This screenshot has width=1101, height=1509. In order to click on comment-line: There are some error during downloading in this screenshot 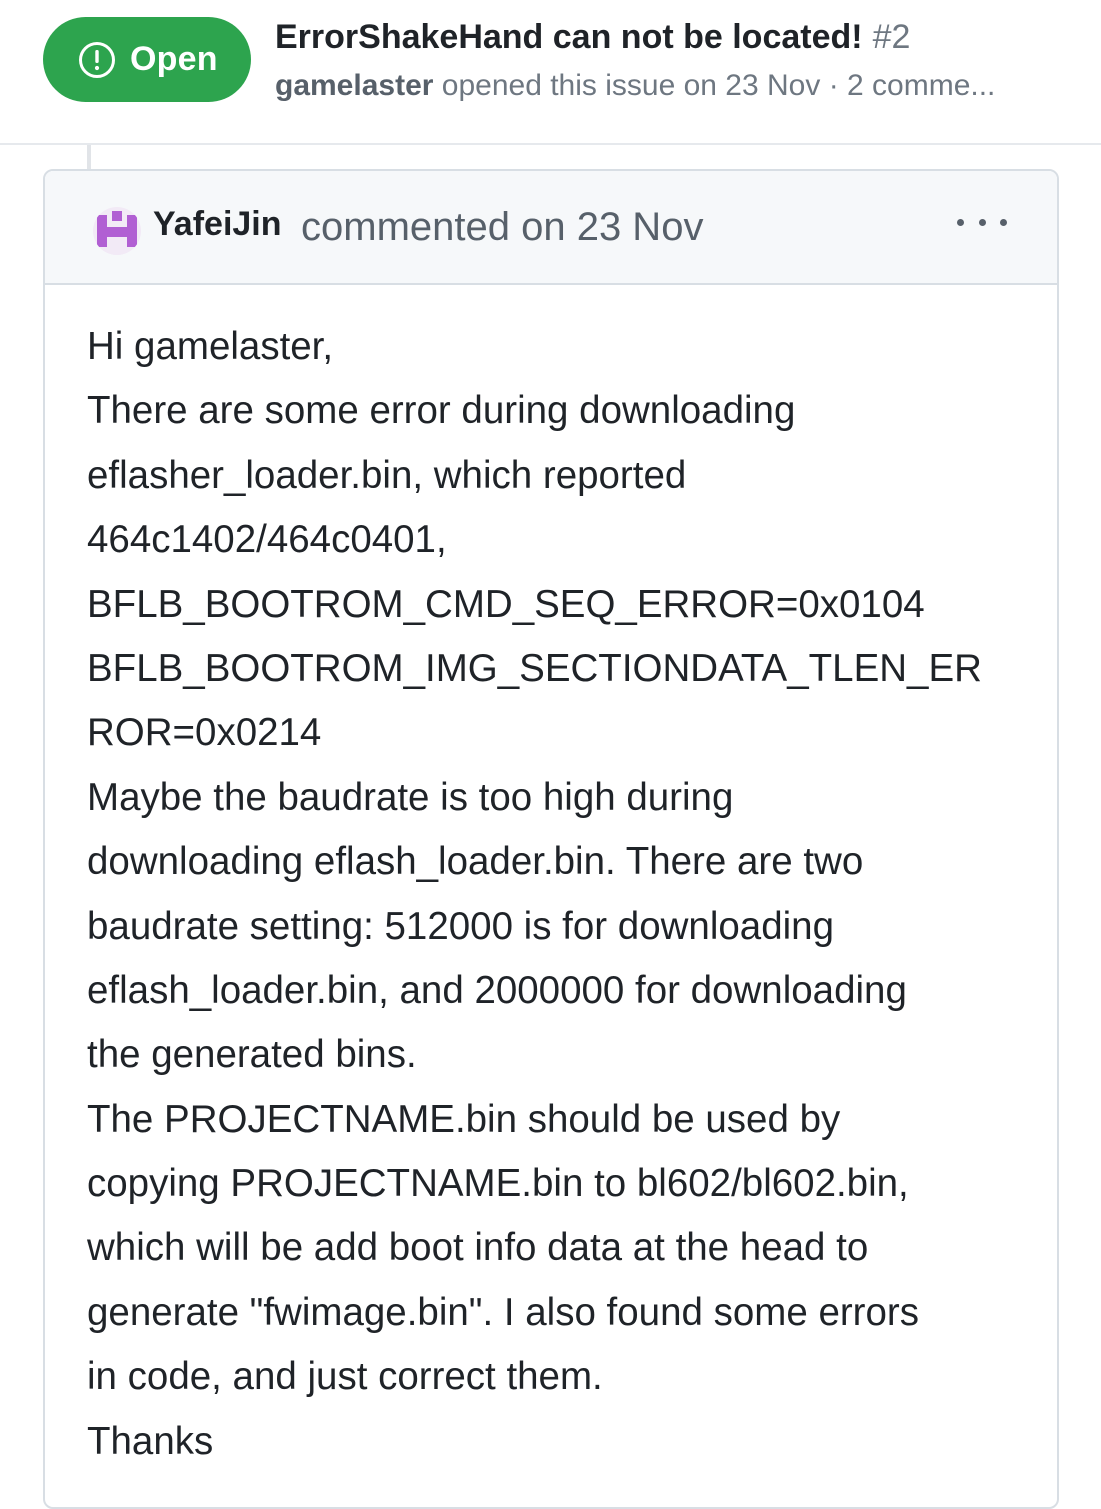, I will do `click(441, 411)`.